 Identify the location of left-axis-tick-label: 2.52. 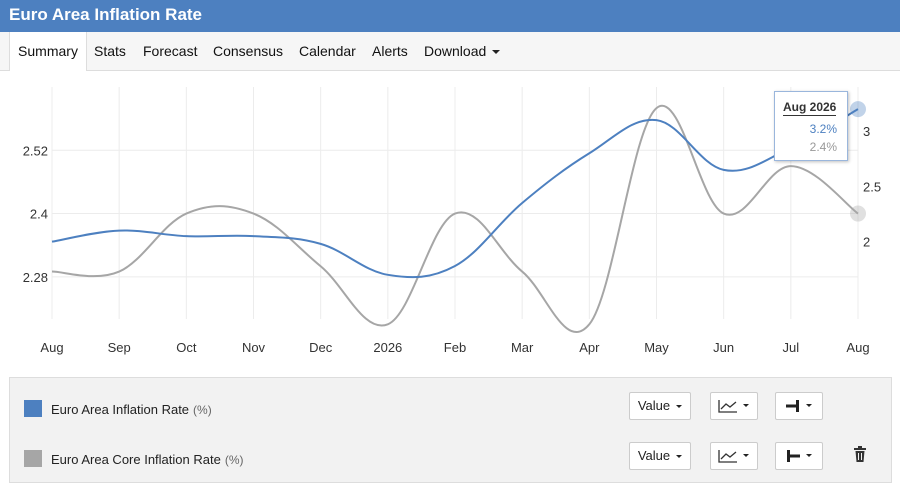
(35, 150).